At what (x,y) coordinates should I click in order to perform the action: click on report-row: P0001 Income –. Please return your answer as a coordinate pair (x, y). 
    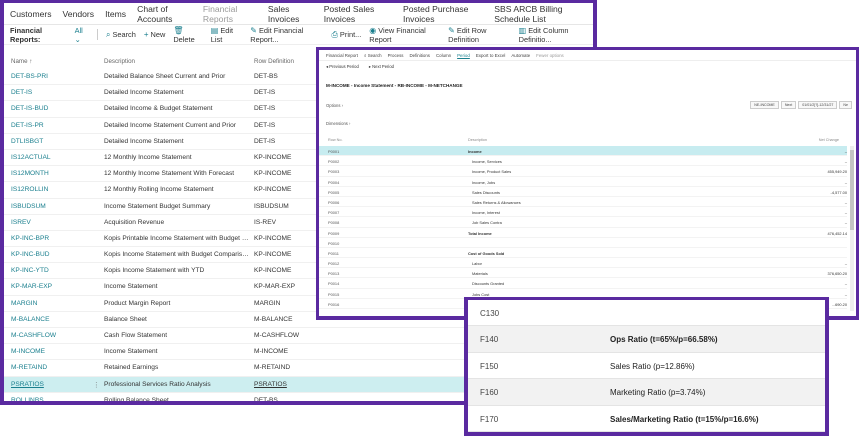
    Looking at the image, I should click on (583, 151).